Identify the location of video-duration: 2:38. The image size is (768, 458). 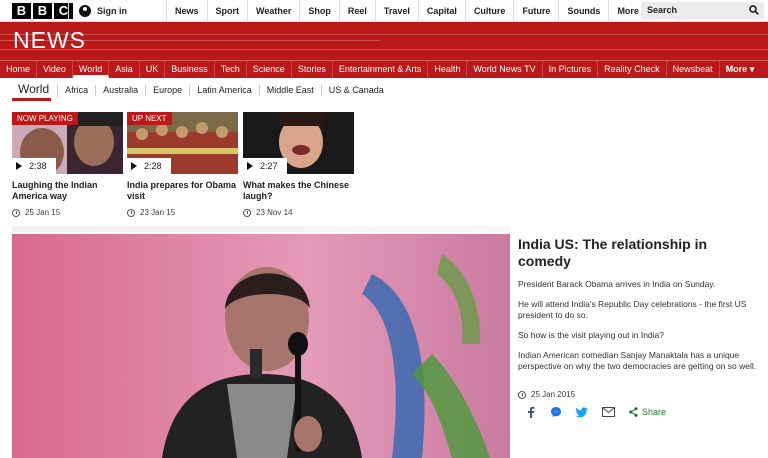
(38, 166).